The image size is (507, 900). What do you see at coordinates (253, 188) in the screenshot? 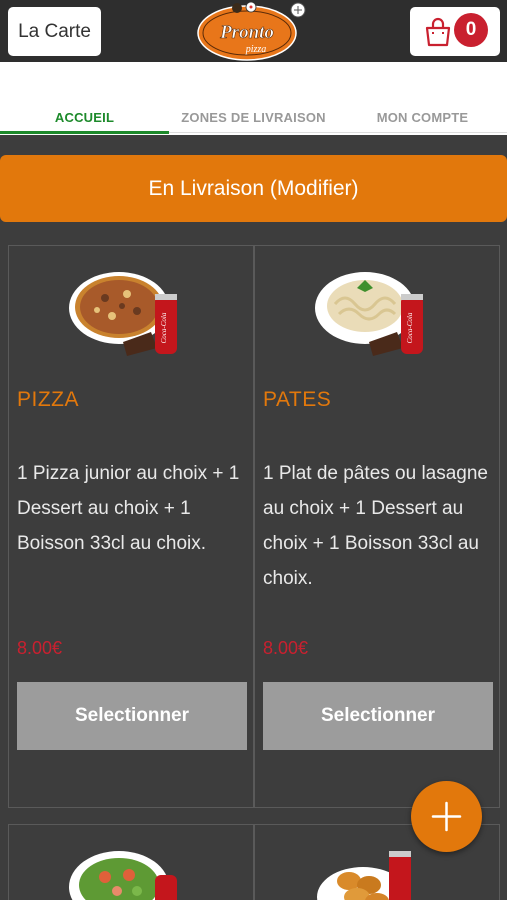
I see `delivery-mode-button: En Livraison (Modifier)` at bounding box center [253, 188].